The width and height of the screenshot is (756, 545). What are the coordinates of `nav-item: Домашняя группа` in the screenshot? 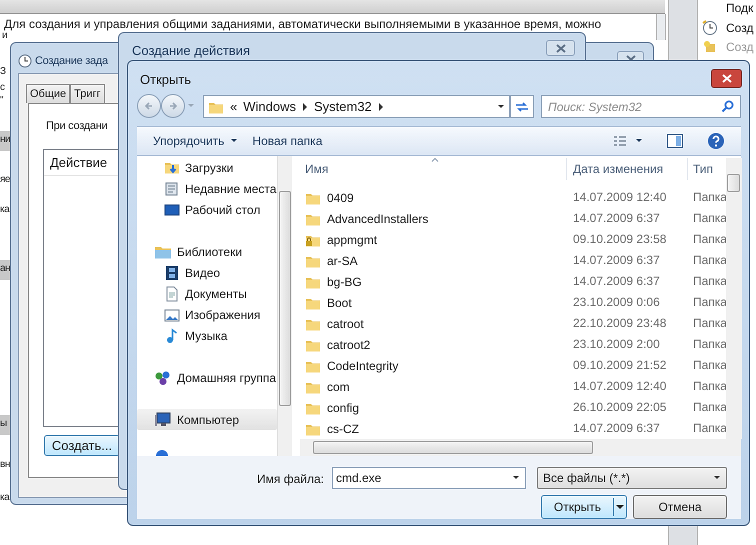 It's located at (207, 377).